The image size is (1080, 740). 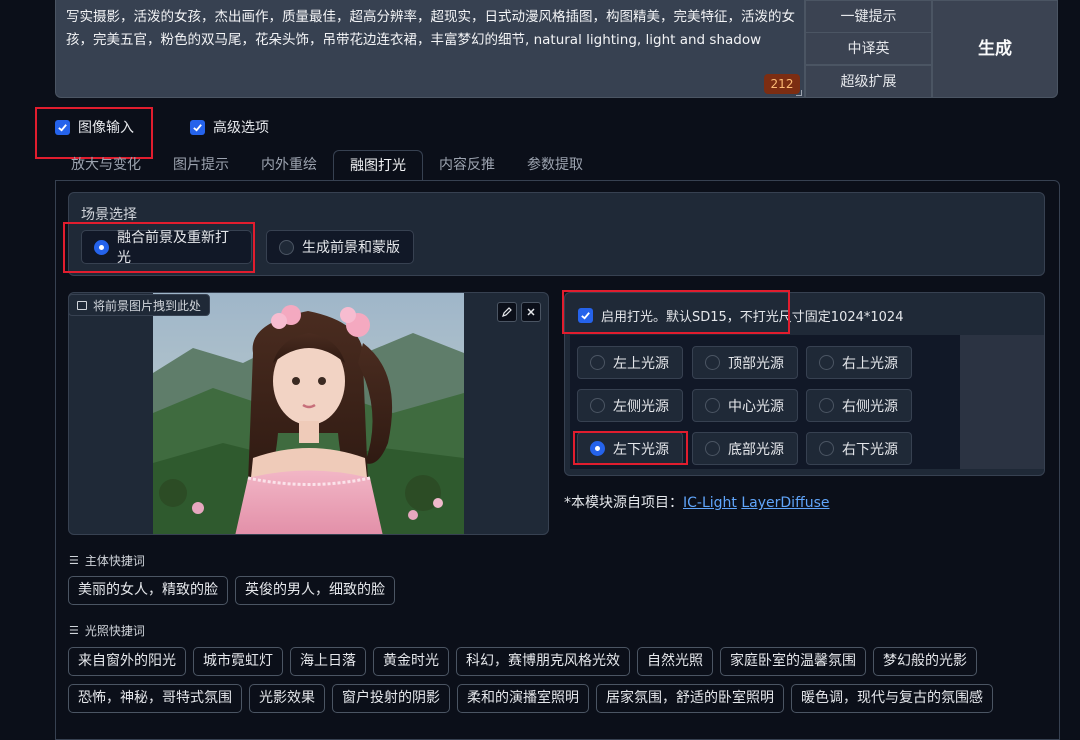 I want to click on light-source-top-left: 左上光源, so click(x=630, y=362).